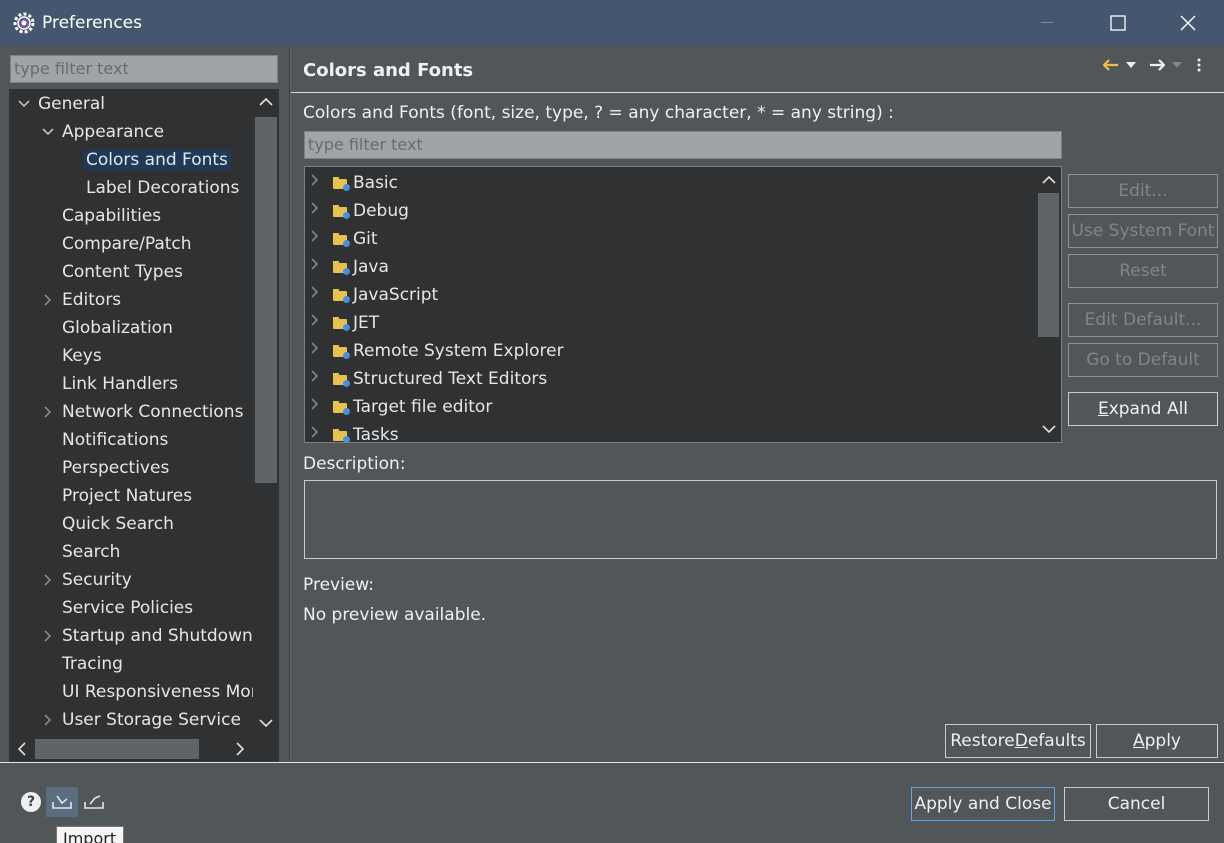 The height and width of the screenshot is (843, 1224). What do you see at coordinates (157, 636) in the screenshot?
I see `preference-tree-item: Startup and Shutdown` at bounding box center [157, 636].